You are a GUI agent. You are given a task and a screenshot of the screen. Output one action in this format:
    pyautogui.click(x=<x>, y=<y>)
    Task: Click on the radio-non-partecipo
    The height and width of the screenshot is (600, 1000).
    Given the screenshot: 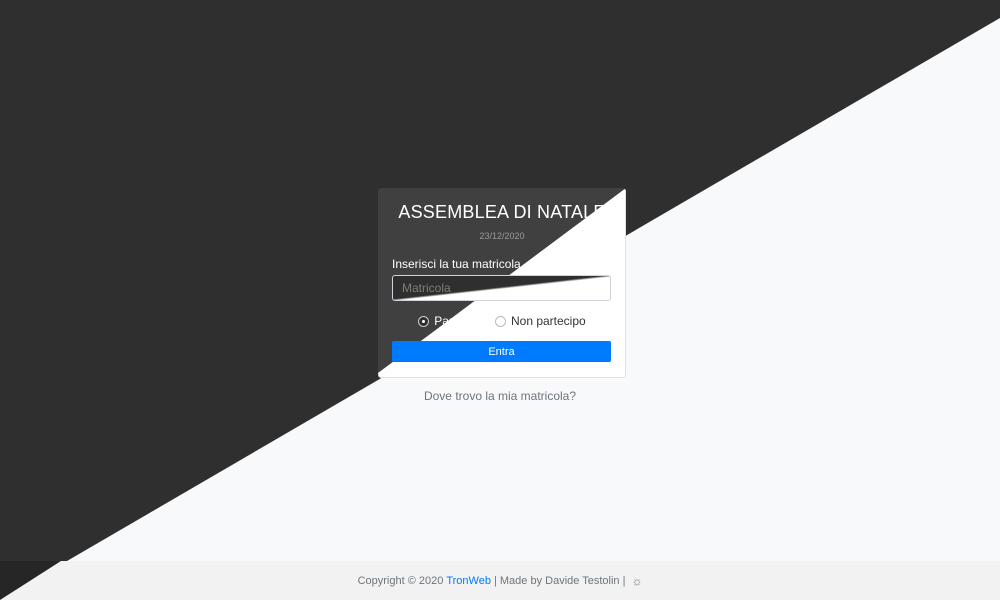 What is the action you would take?
    pyautogui.click(x=500, y=321)
    